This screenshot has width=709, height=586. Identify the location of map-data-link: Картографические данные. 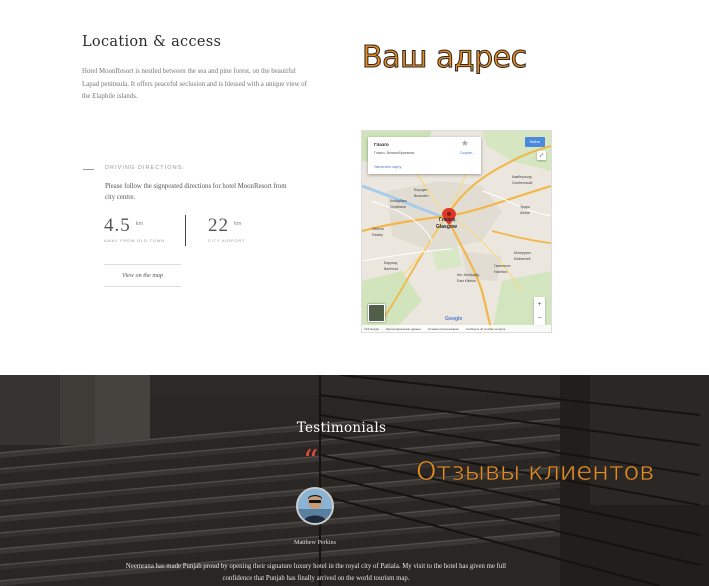
(403, 329).